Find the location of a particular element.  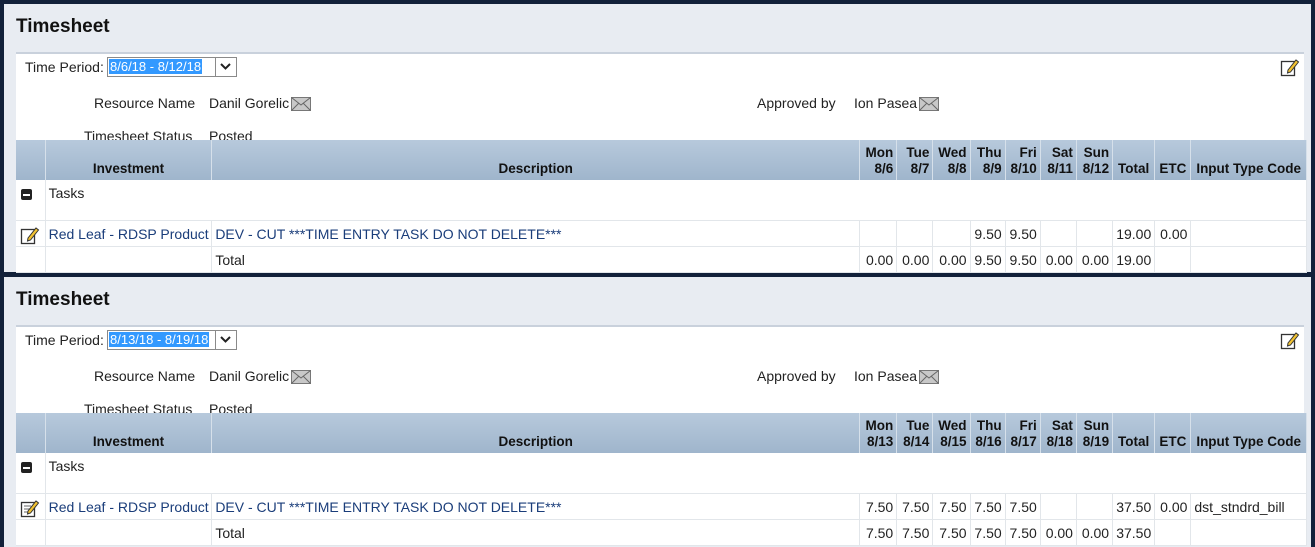

col-day: Wed 8/8 is located at coordinates (951, 160).